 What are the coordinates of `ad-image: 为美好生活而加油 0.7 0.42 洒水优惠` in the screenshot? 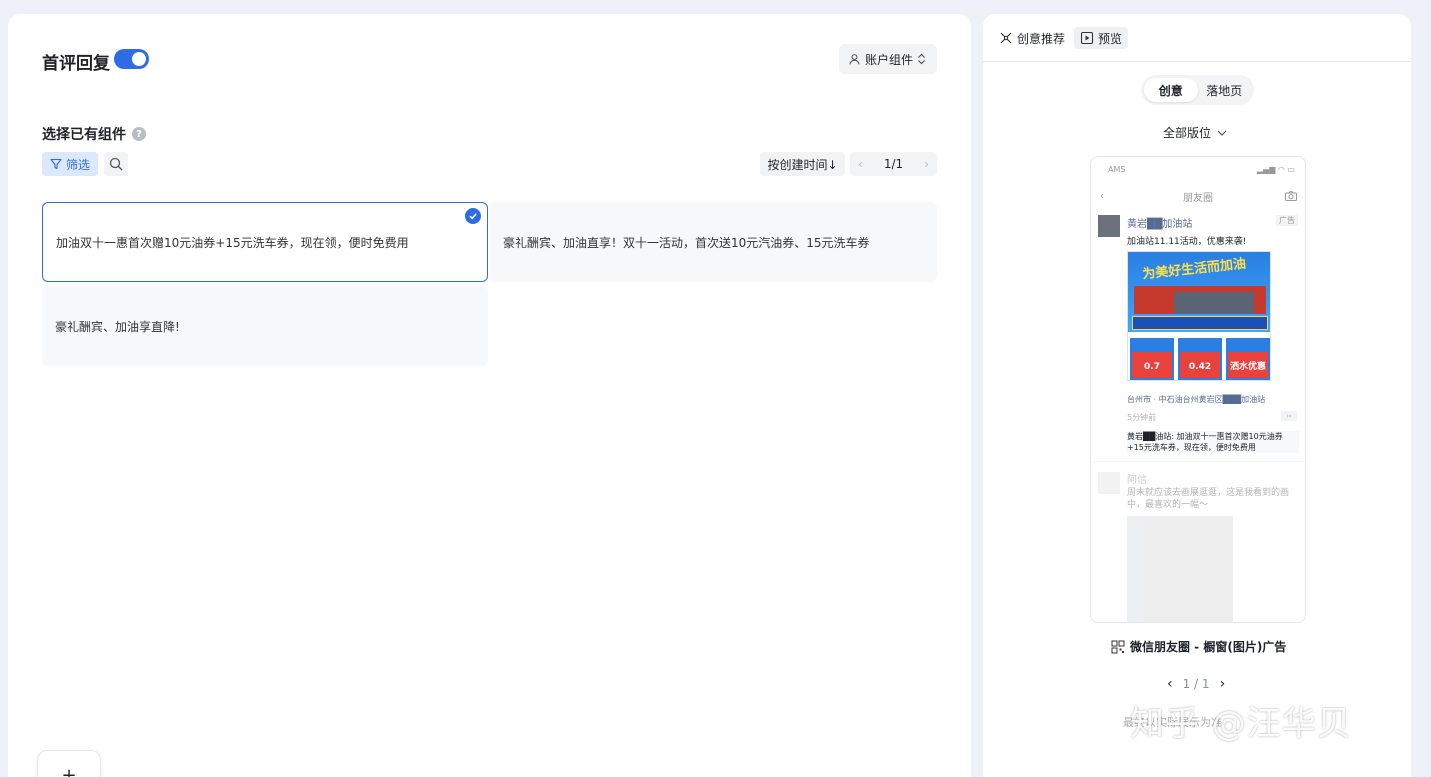 It's located at (1199, 316).